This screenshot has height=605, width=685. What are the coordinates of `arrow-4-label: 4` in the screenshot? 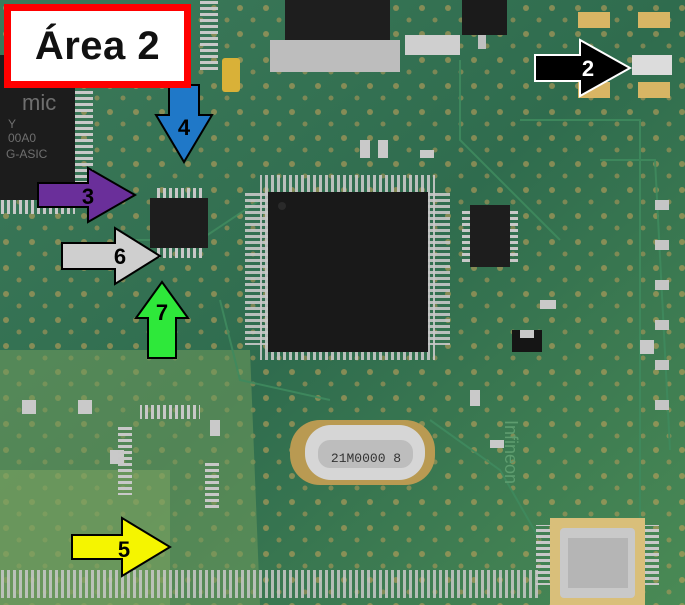 It's located at (184, 127).